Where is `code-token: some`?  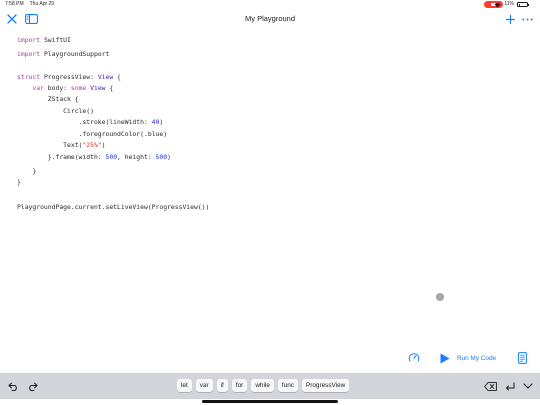
code-token: some is located at coordinates (78, 88).